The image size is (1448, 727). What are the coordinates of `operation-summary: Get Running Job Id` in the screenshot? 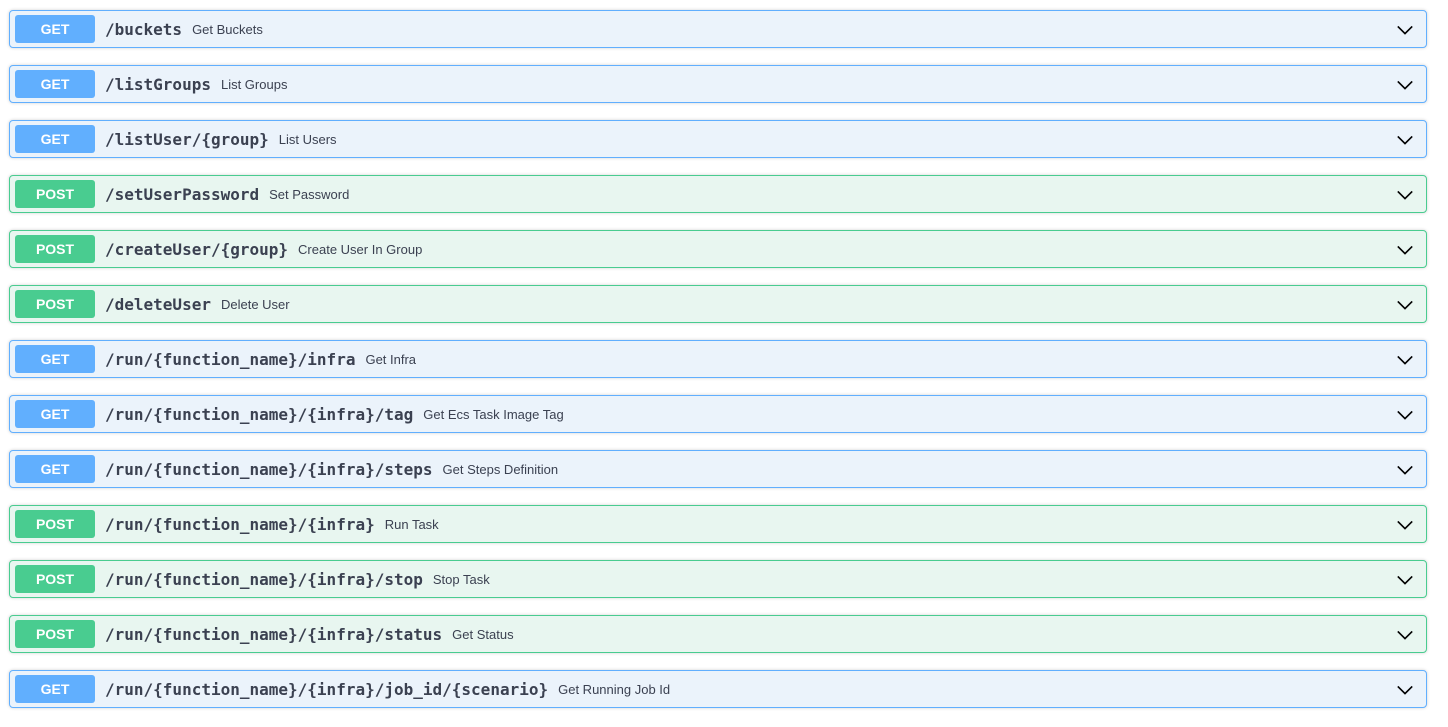 It's located at (614, 689).